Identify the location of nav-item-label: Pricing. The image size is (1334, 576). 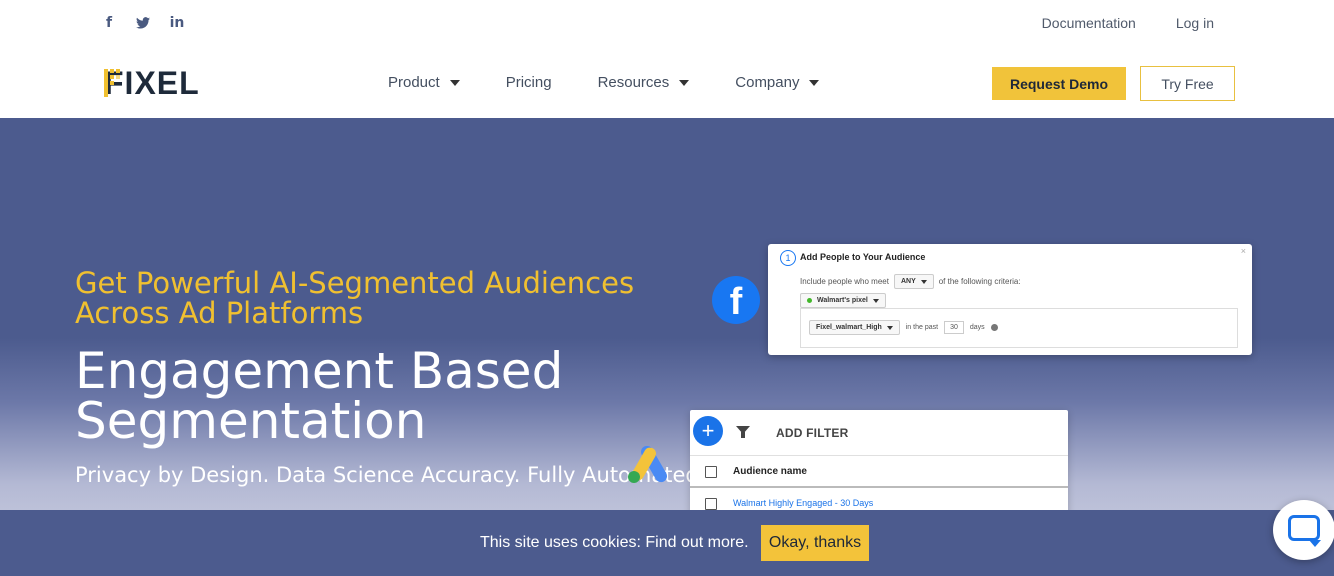
(528, 82).